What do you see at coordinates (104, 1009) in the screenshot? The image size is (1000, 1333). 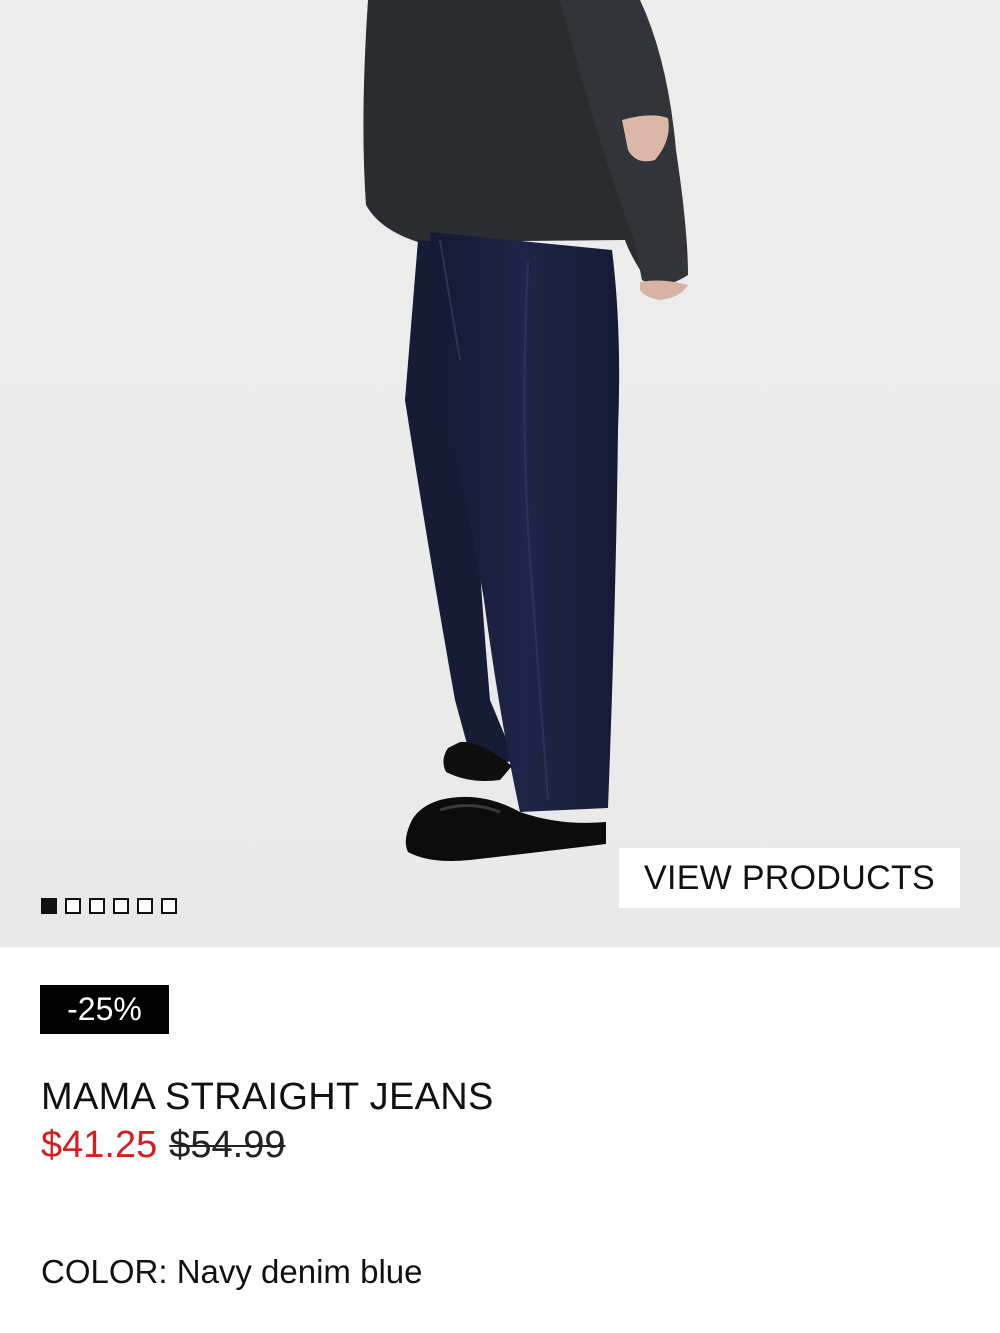 I see `discount-badge: -25%` at bounding box center [104, 1009].